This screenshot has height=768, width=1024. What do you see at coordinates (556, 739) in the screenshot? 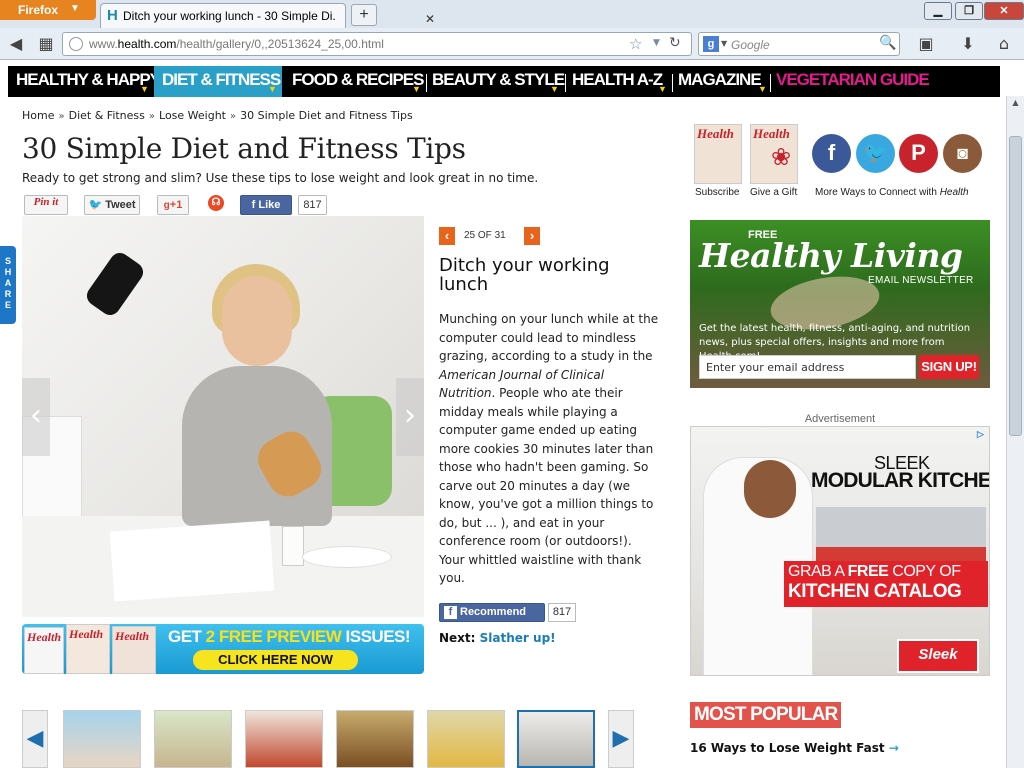
I see `gallery-thumbnail-selected` at bounding box center [556, 739].